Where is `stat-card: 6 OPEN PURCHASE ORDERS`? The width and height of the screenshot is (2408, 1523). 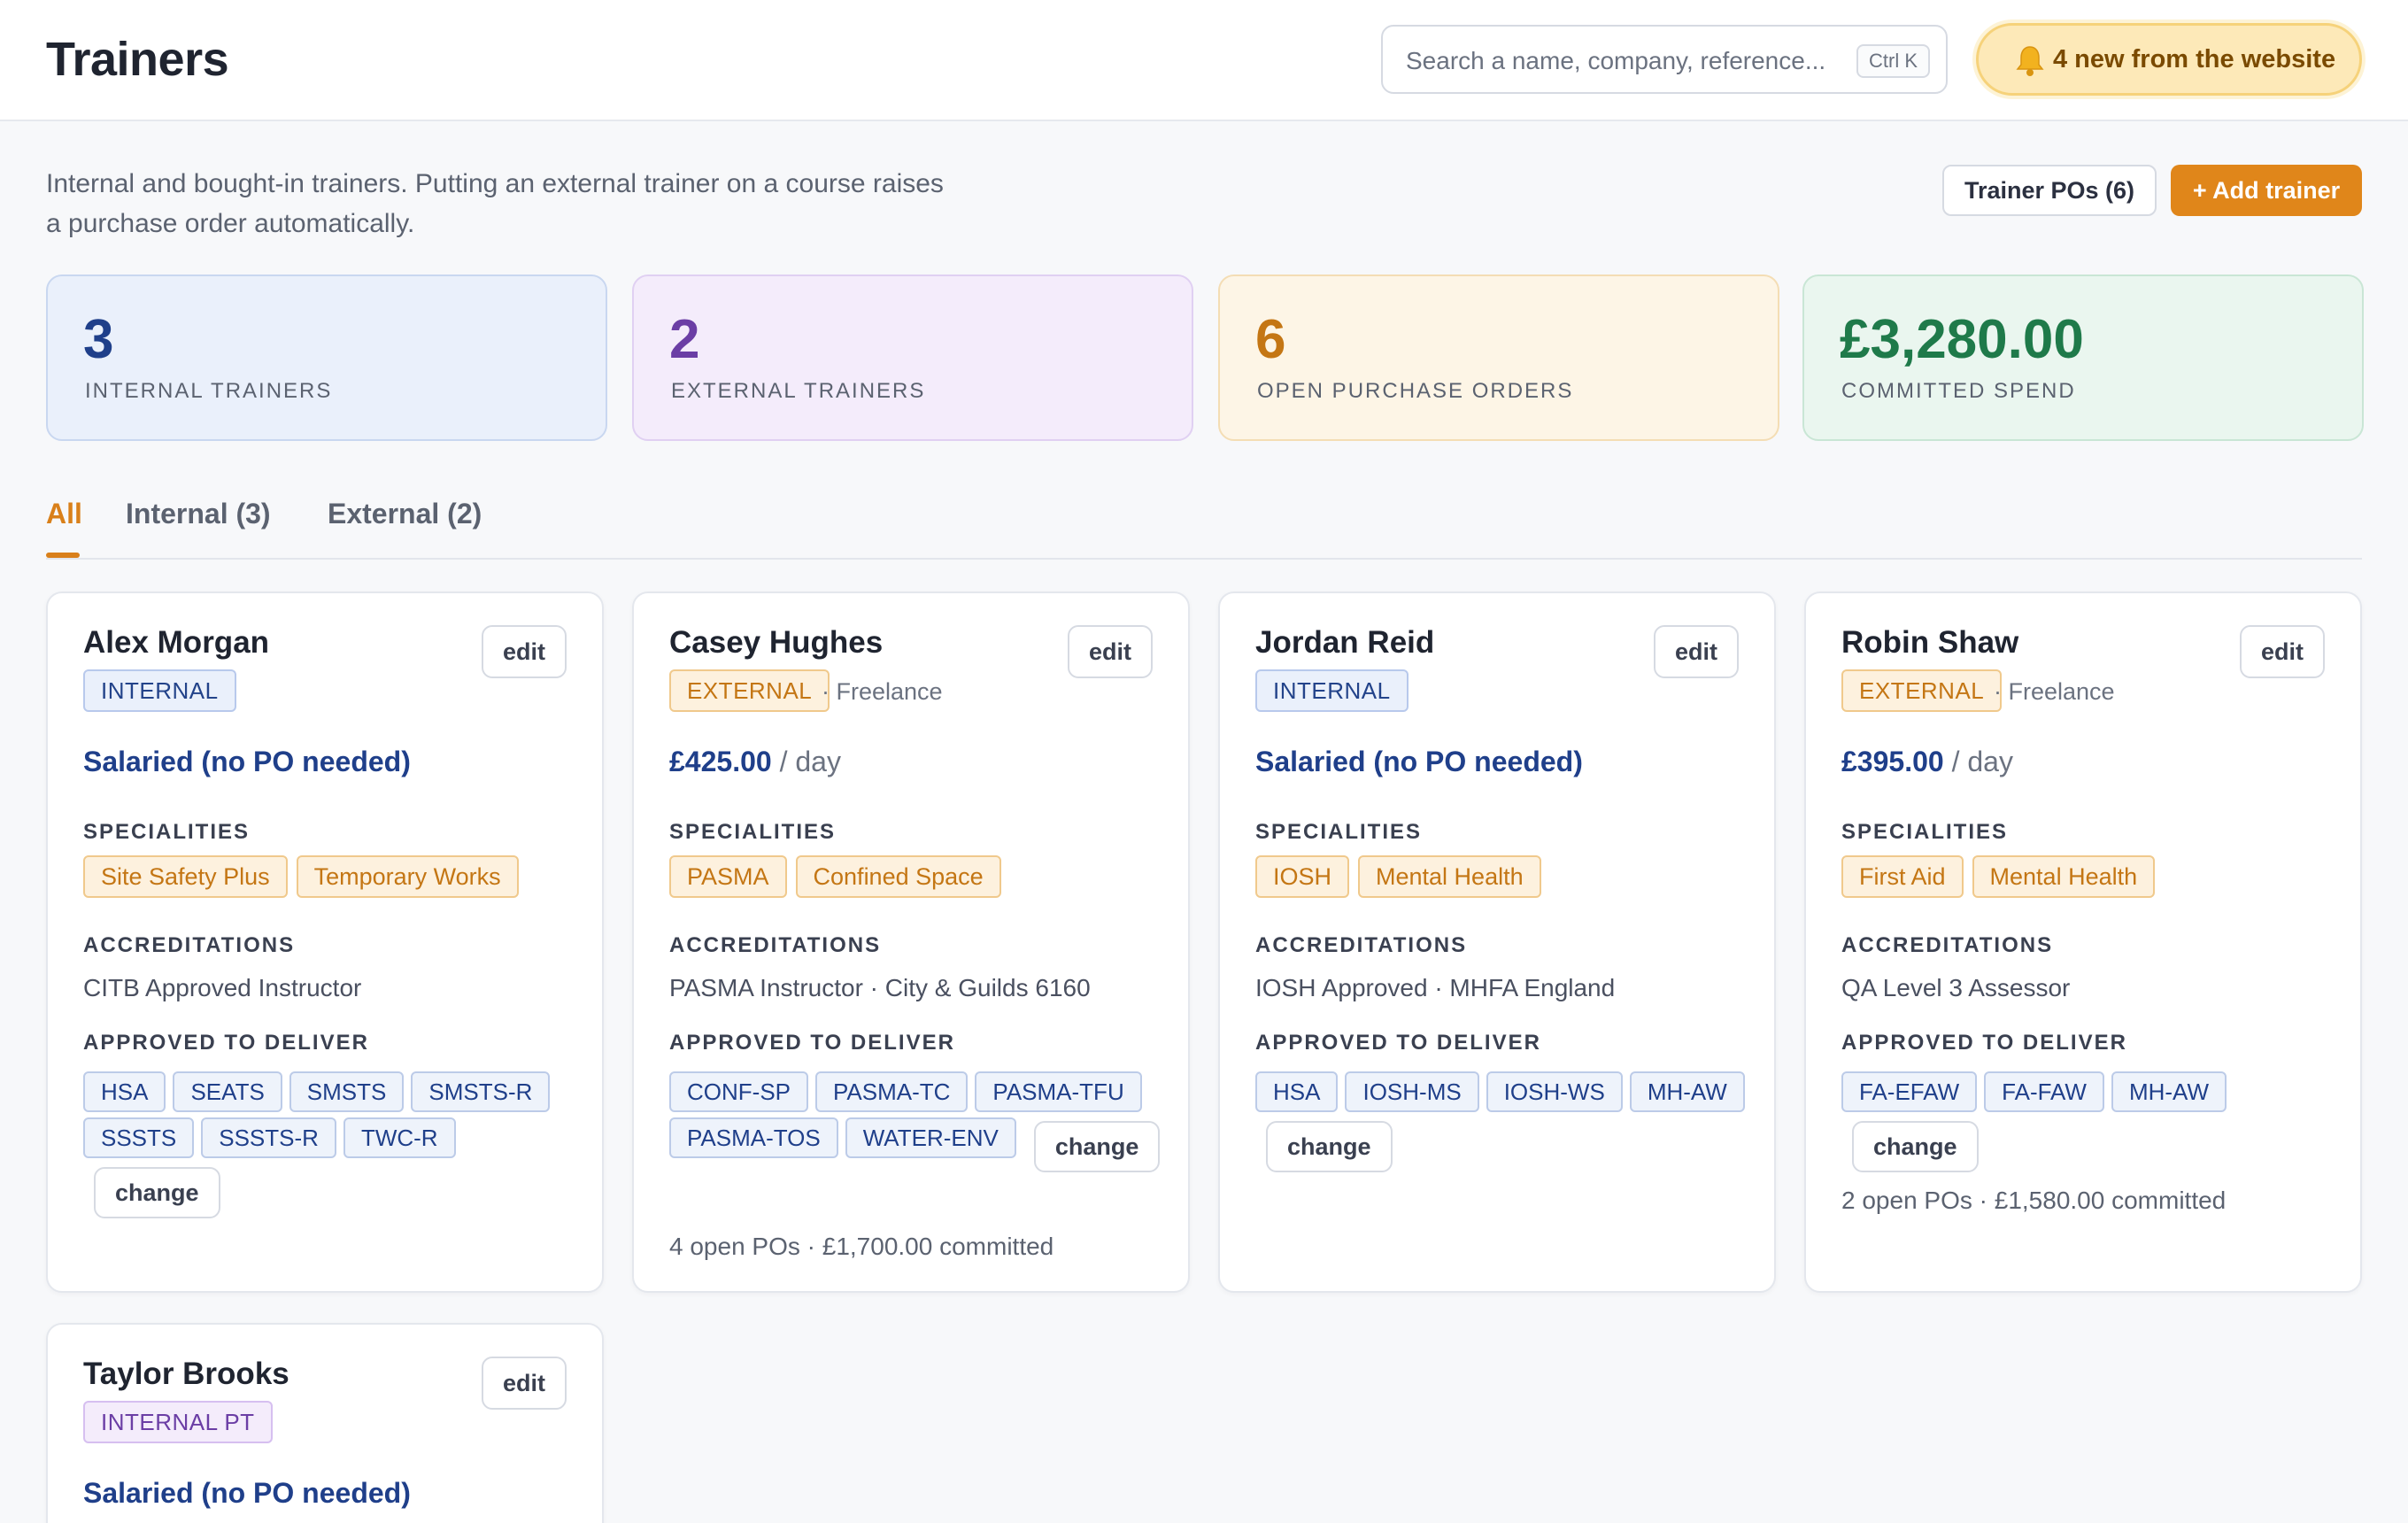
stat-card: 6 OPEN PURCHASE ORDERS is located at coordinates (1498, 357).